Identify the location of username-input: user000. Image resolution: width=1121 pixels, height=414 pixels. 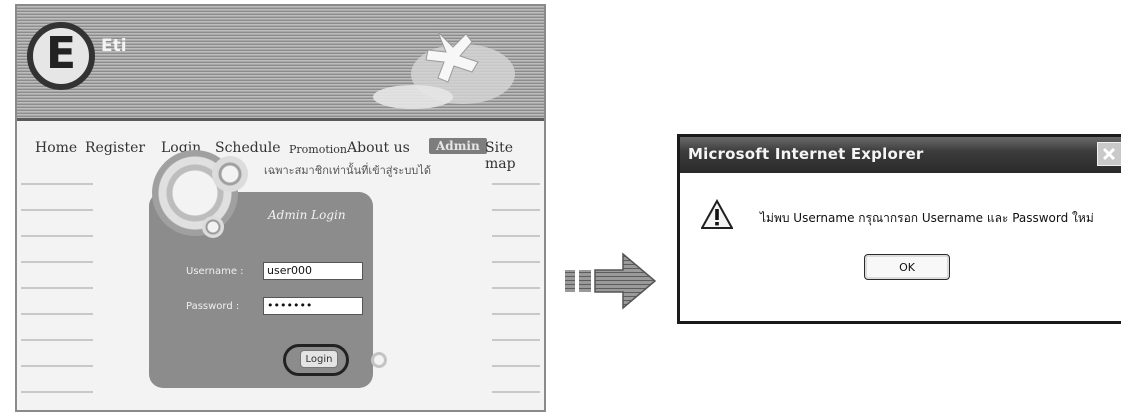
(313, 271).